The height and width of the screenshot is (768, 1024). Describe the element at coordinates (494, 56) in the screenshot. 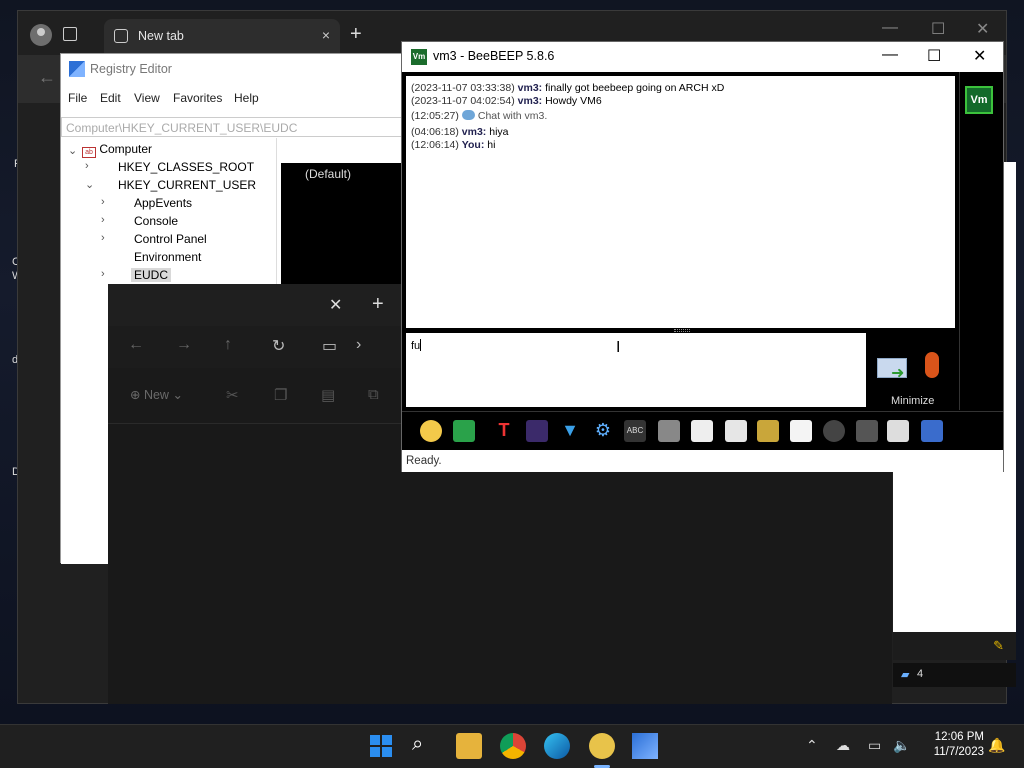

I see `beebeep-title: vm3 - BeeBEEP 5.8.6` at that location.